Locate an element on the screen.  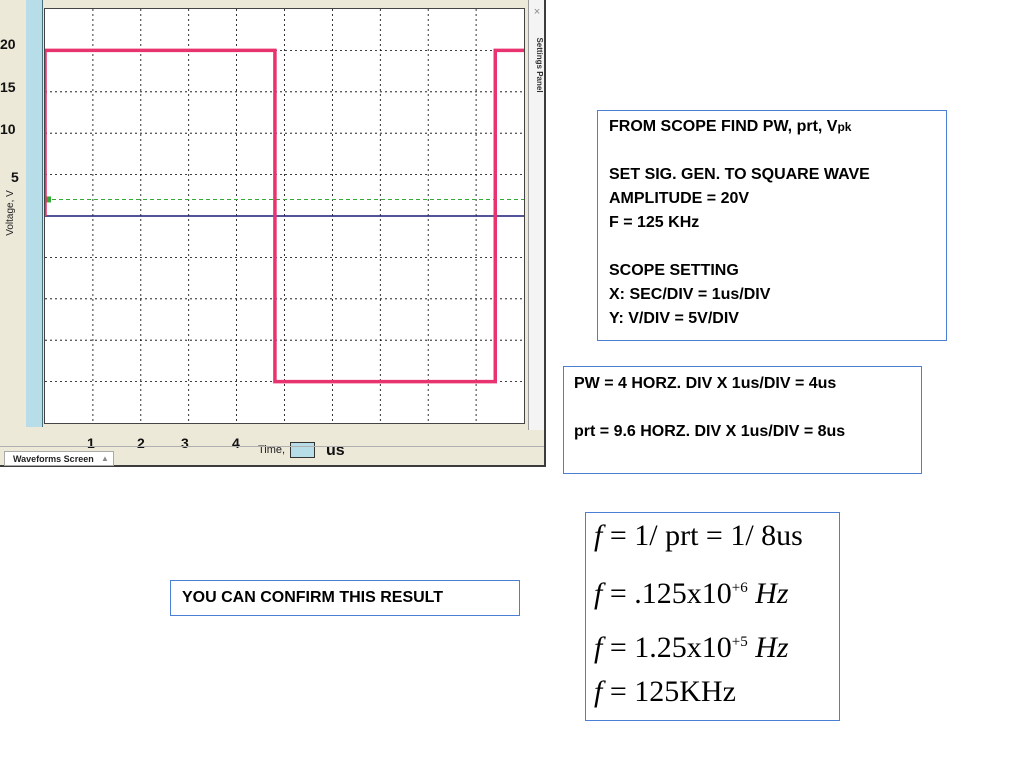
instruction-line: FROM SCOPE FIND PW, prt, Vpk is located at coordinates (777, 127).